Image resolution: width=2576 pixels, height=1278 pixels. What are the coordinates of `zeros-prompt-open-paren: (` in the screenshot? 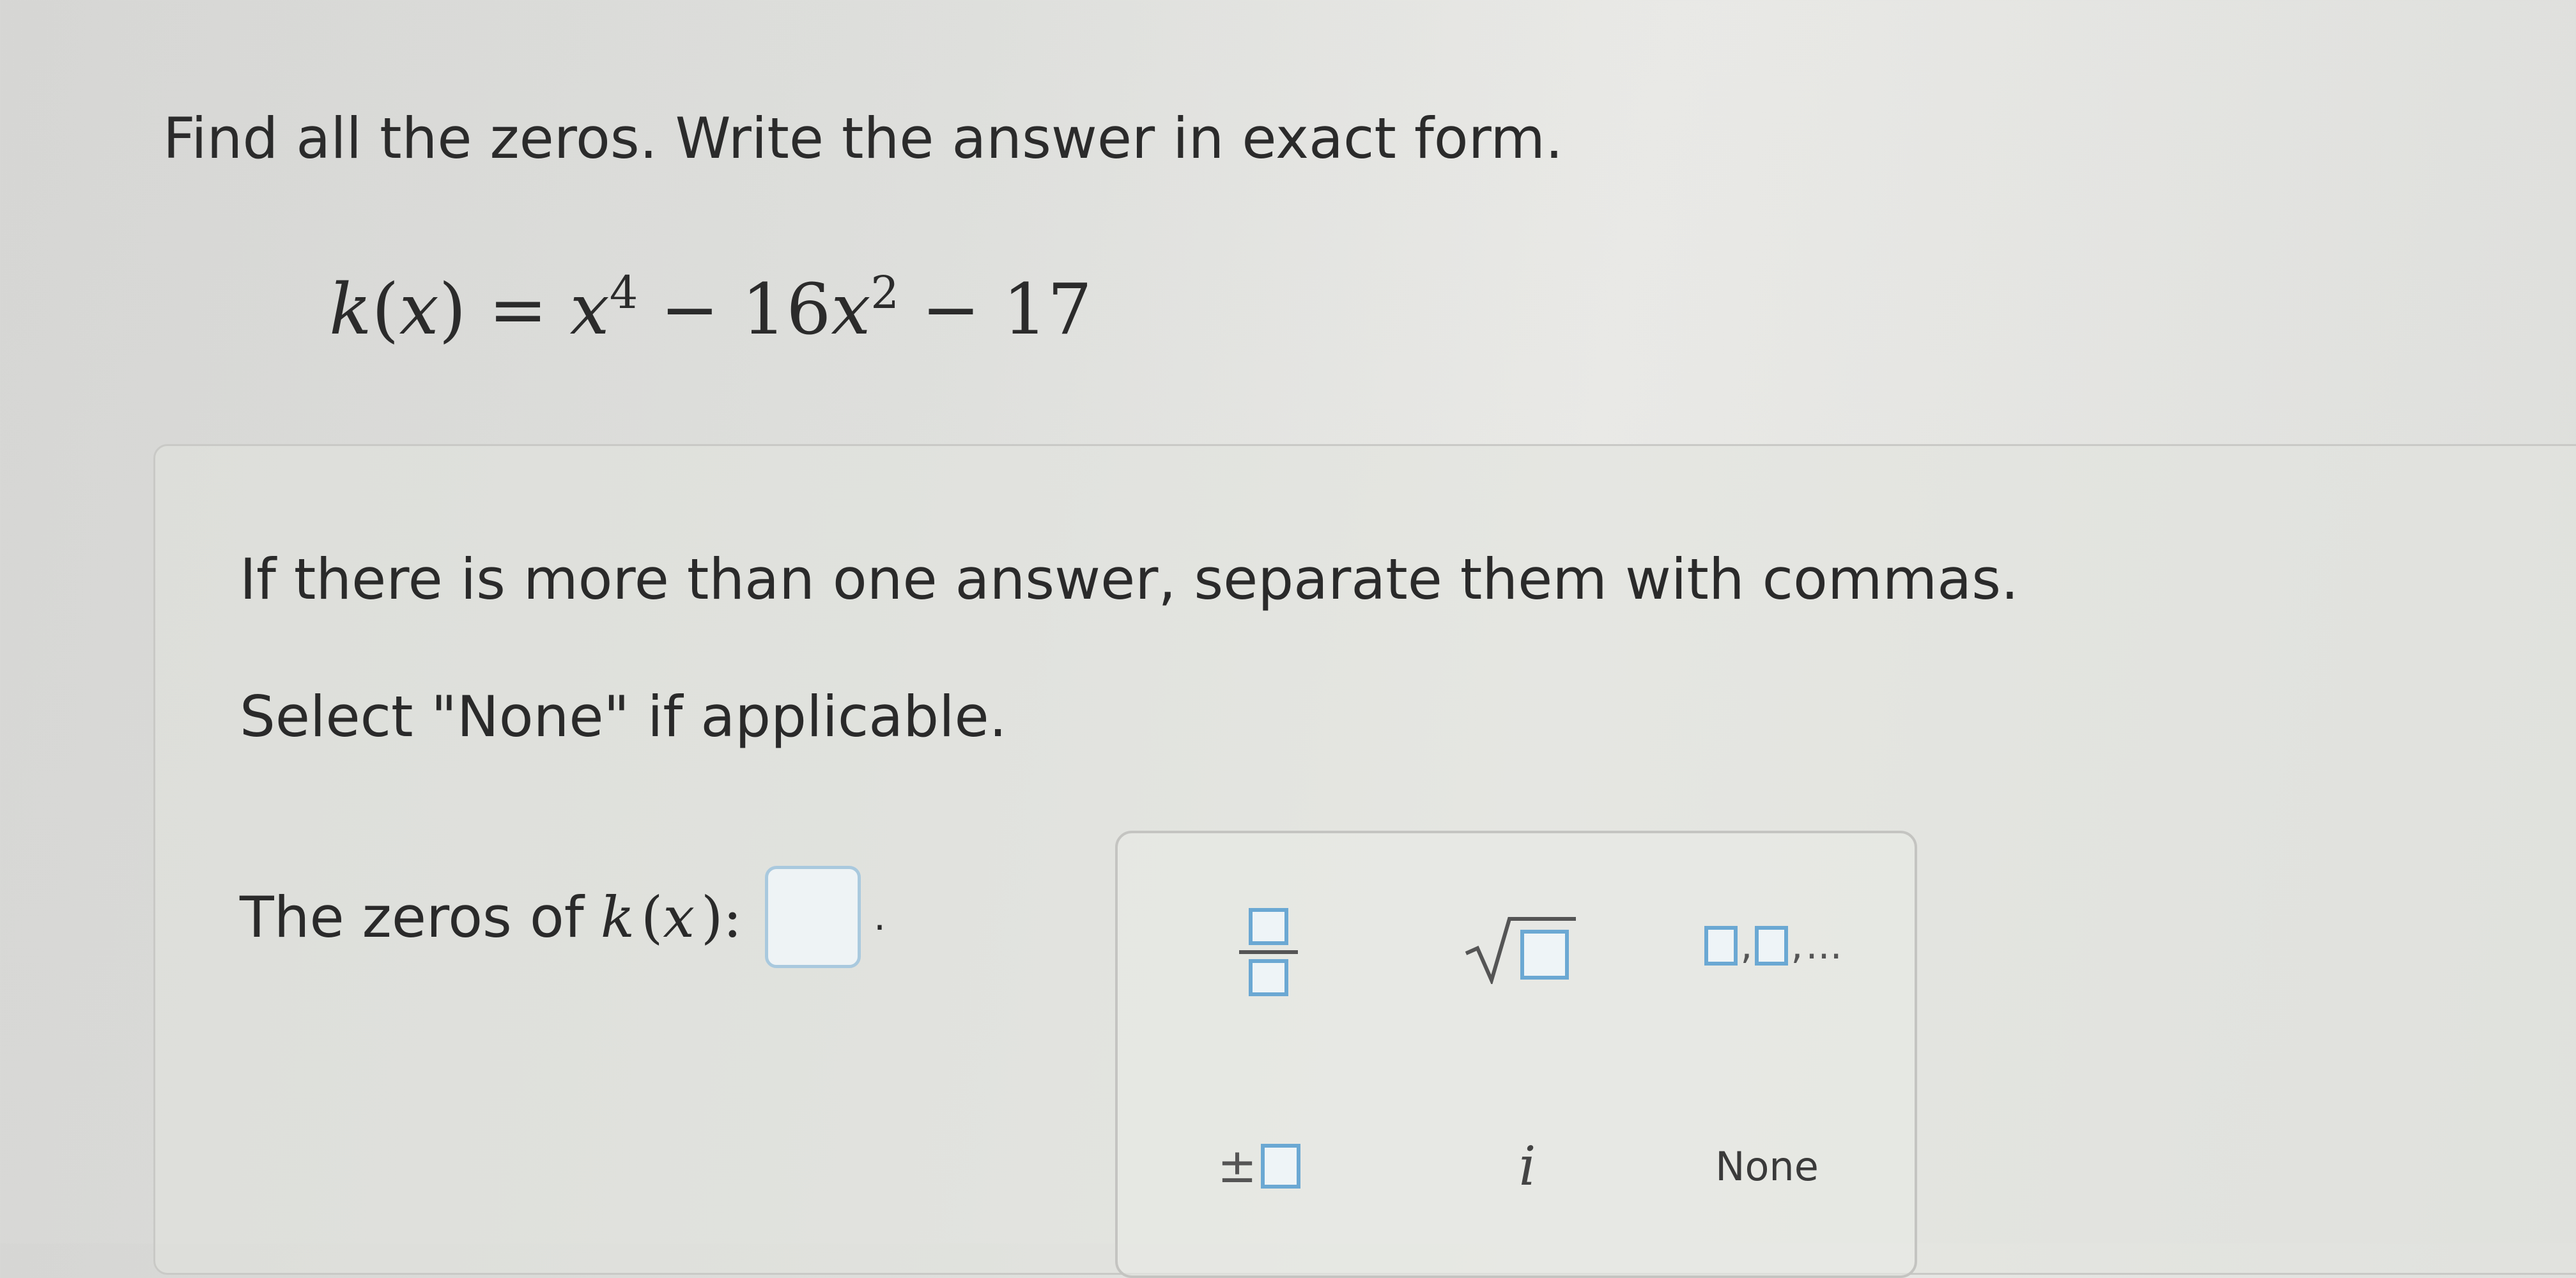 It's located at (652, 917).